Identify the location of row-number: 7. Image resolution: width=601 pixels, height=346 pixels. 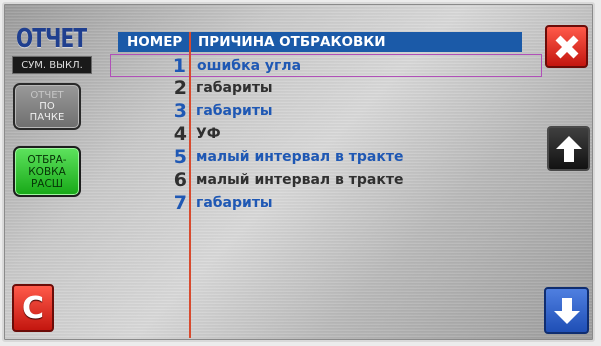
(180, 203).